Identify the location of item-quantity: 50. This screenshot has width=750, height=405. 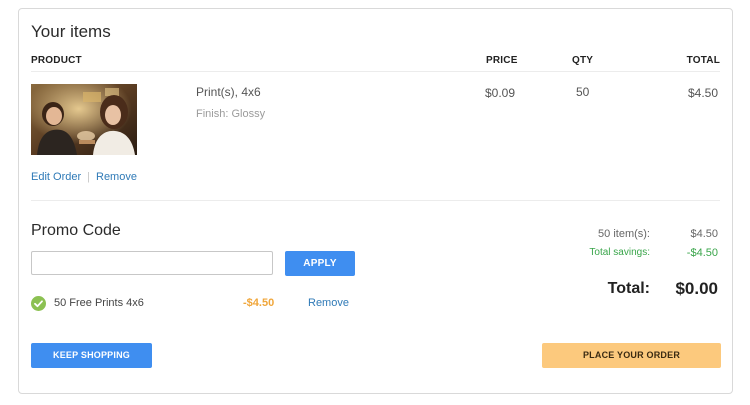
(583, 92).